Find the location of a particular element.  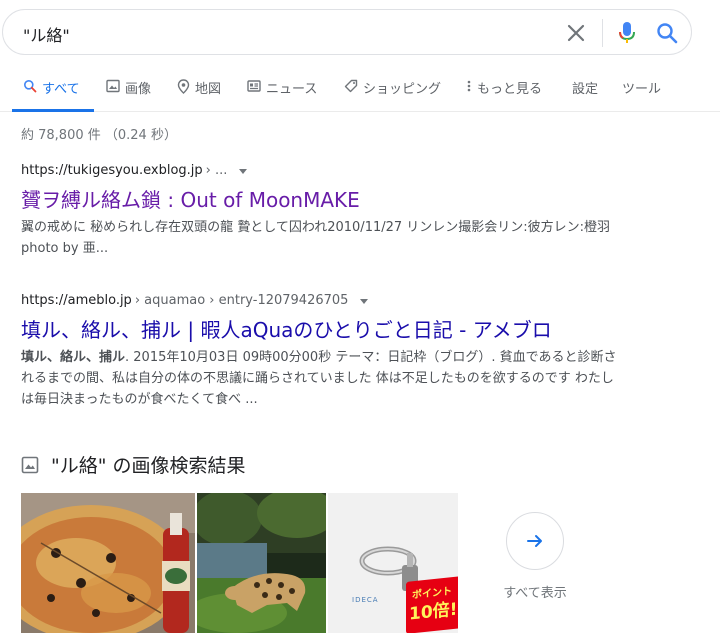

result-title-link: 填ル、絡ル、捕ル | 暇人aQuaのひとりごと日記 - アメブロ is located at coordinates (321, 330).